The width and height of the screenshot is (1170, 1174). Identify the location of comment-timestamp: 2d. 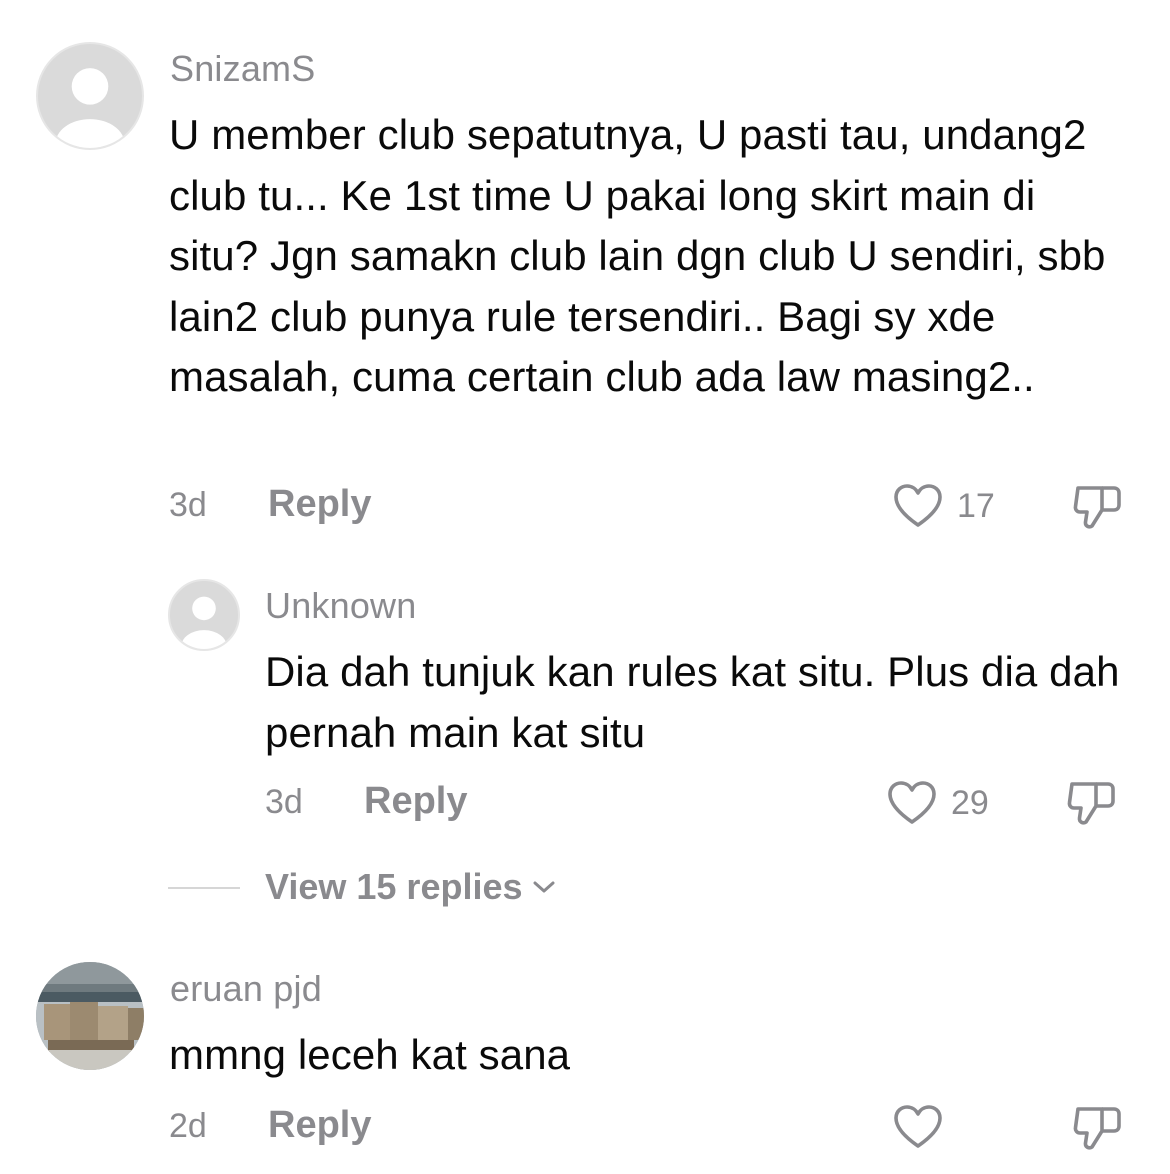
(188, 1126).